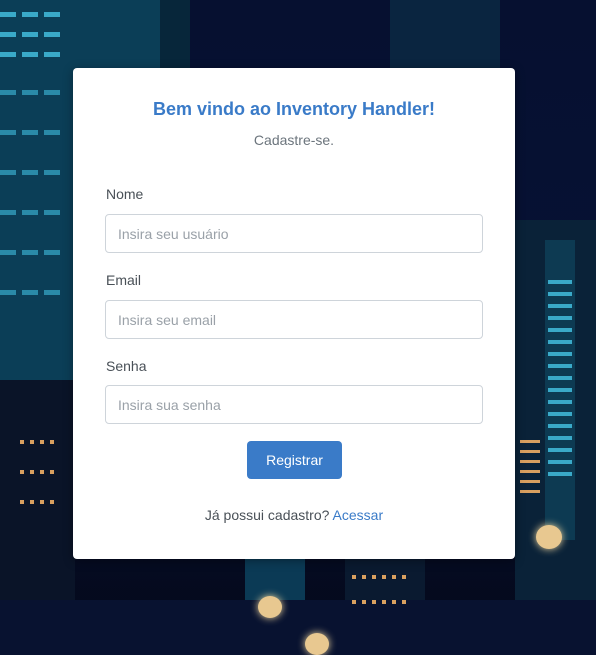 This screenshot has height=655, width=596. Describe the element at coordinates (124, 280) in the screenshot. I see `email-label: Email` at that location.